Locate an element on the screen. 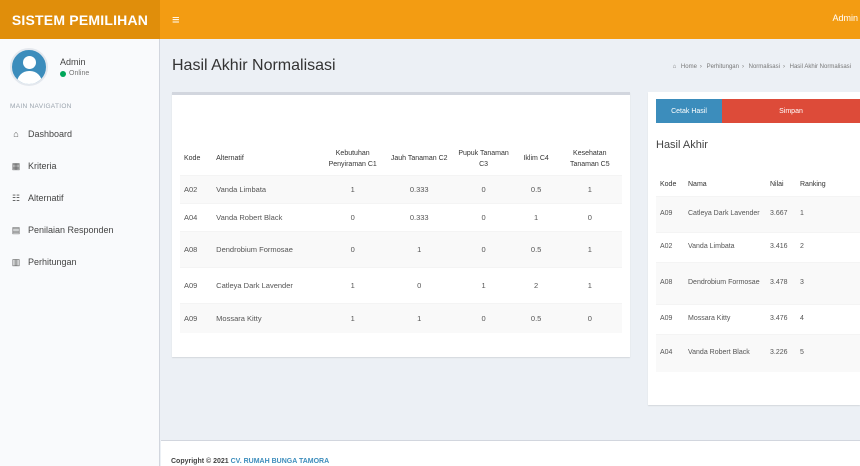 Image resolution: width=860 pixels, height=466 pixels. perhitungan-icon: ▥ is located at coordinates (16, 261).